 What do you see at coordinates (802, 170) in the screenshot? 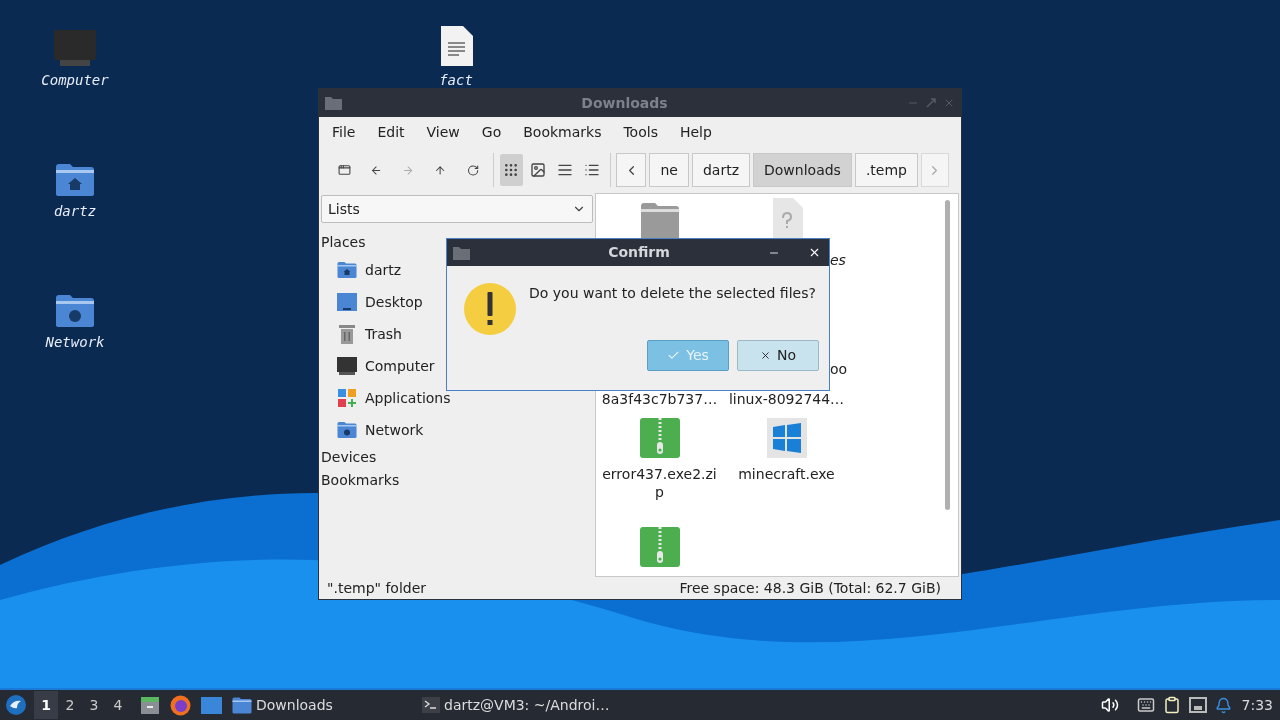
I see `path-button: Downloads` at bounding box center [802, 170].